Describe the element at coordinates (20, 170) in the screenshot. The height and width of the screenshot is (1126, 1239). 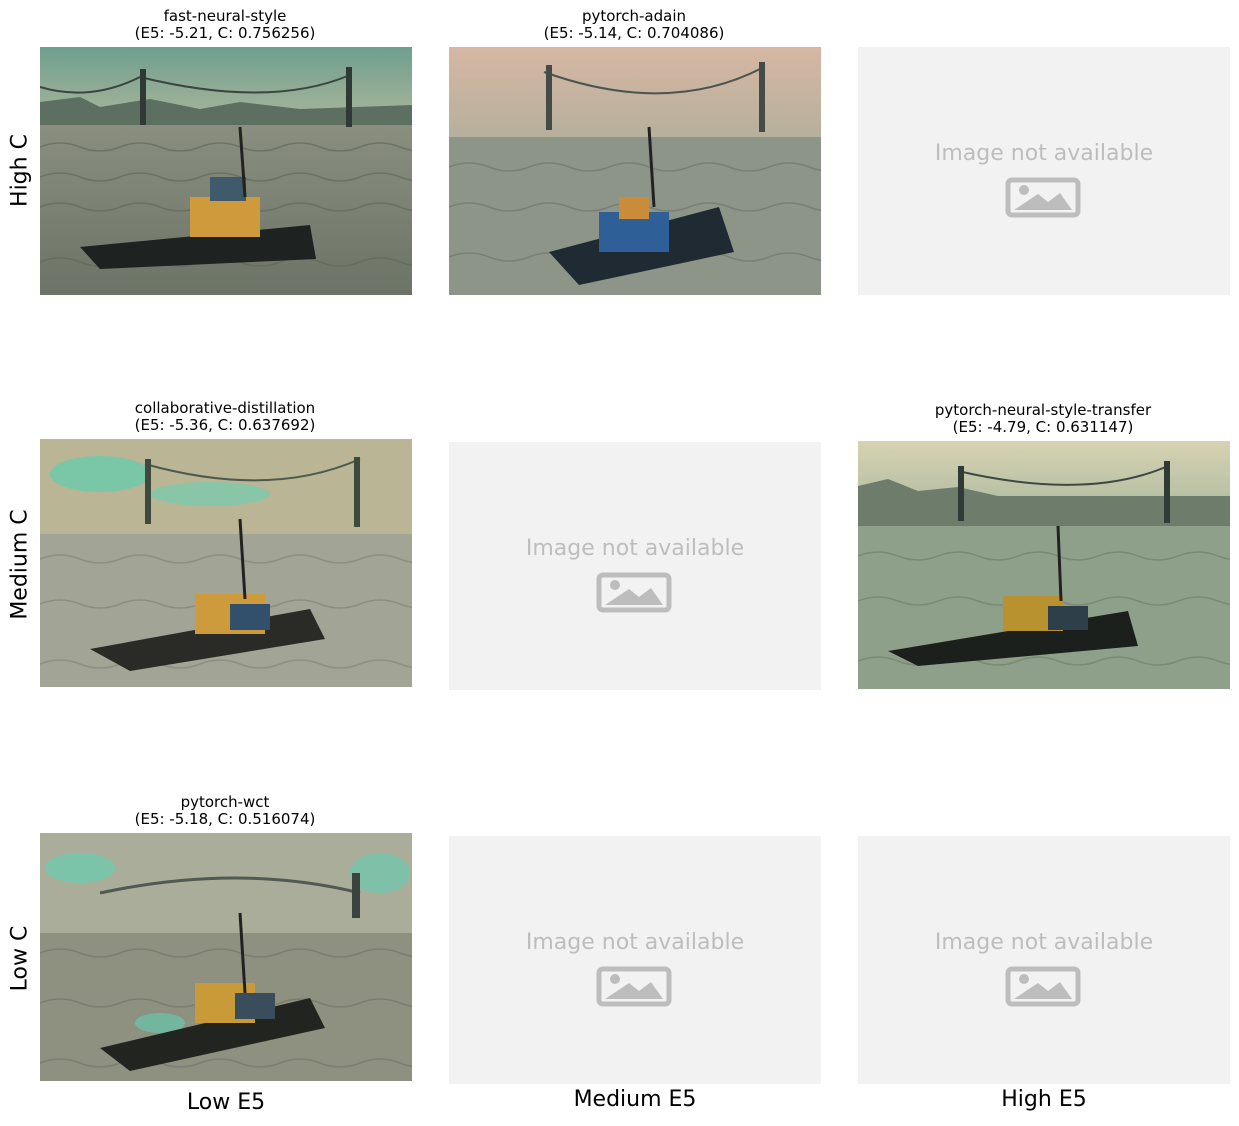
I see `row-label-high-c: High C` at that location.